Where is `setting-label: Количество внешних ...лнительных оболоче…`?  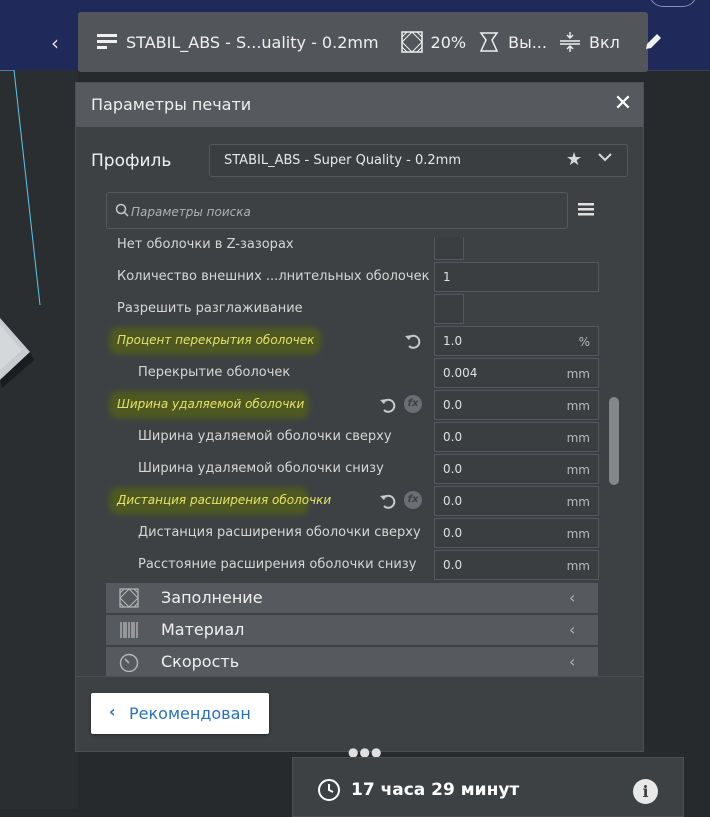
setting-label: Количество внешних ...лнительных оболоче… is located at coordinates (273, 276).